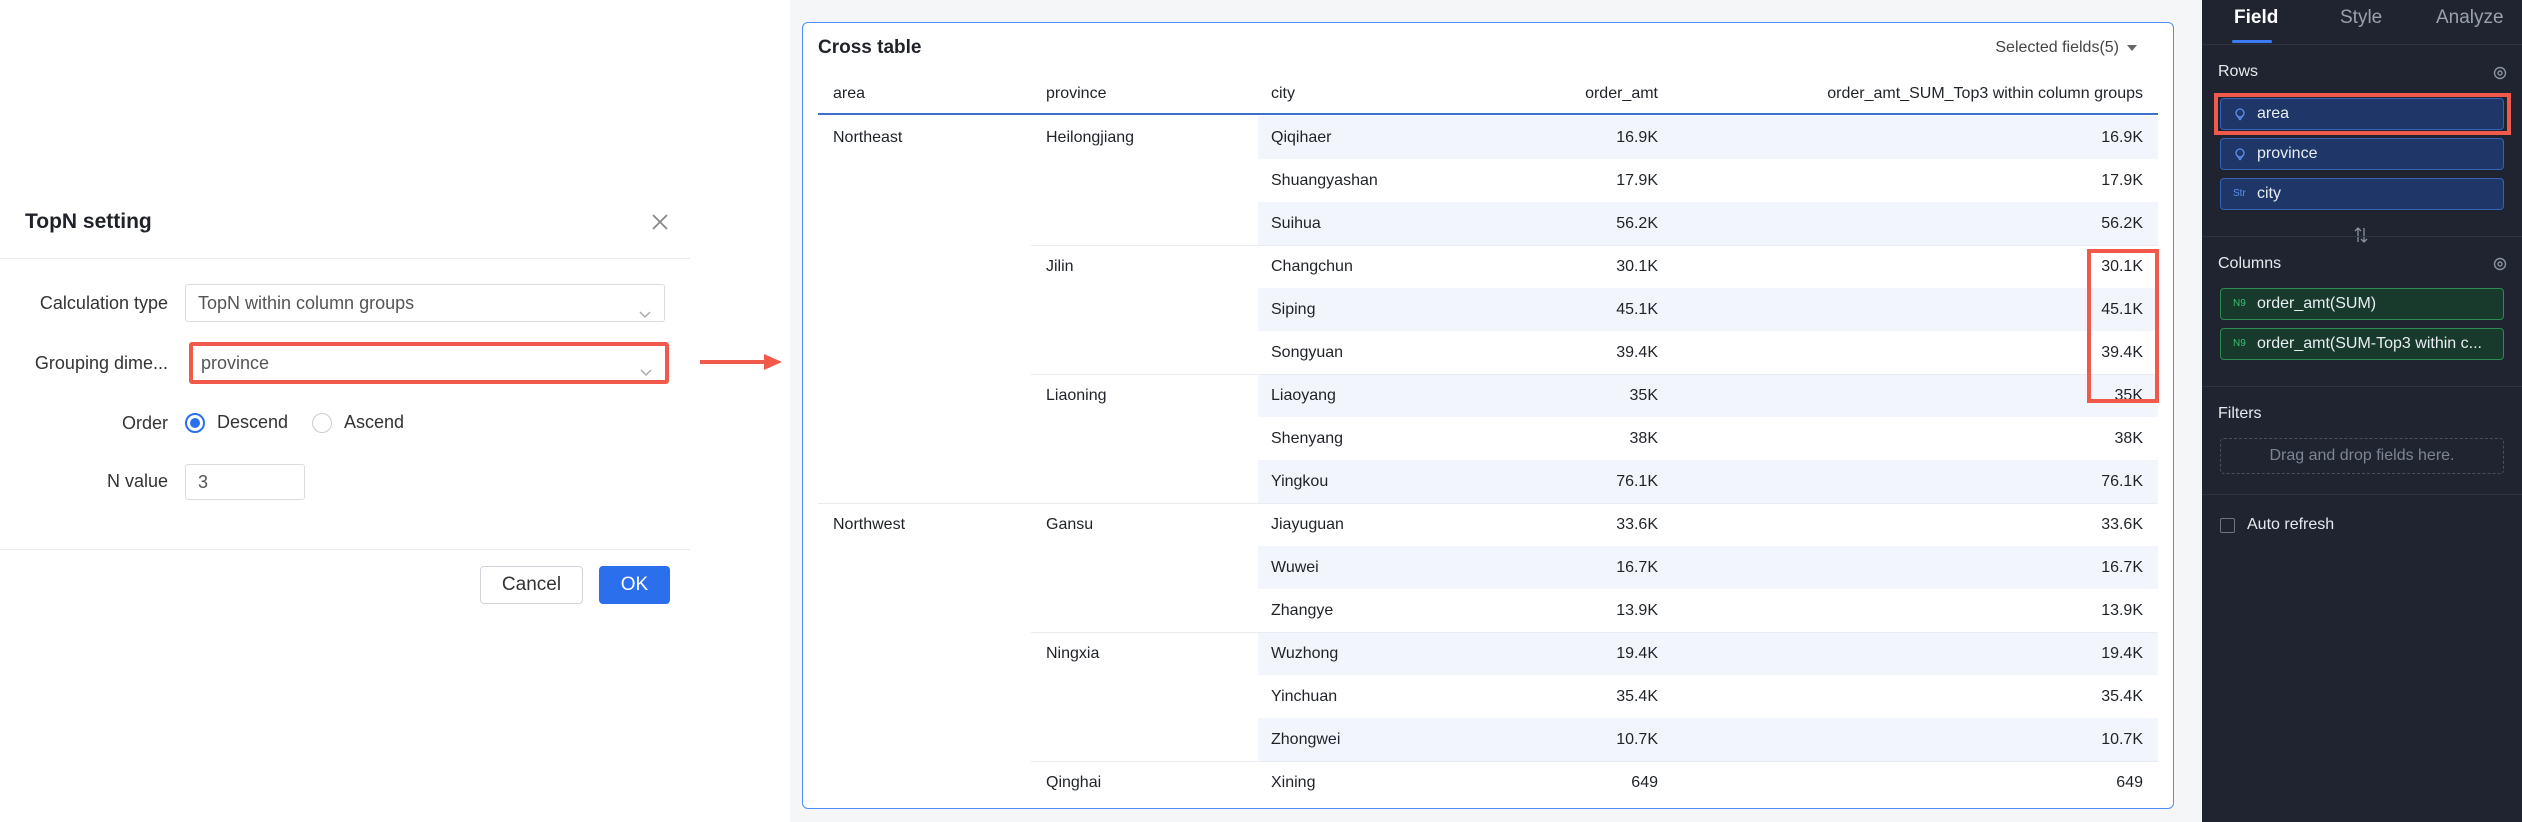 The image size is (2522, 822). What do you see at coordinates (2239, 193) in the screenshot?
I see `text-dimension-icon: Str` at bounding box center [2239, 193].